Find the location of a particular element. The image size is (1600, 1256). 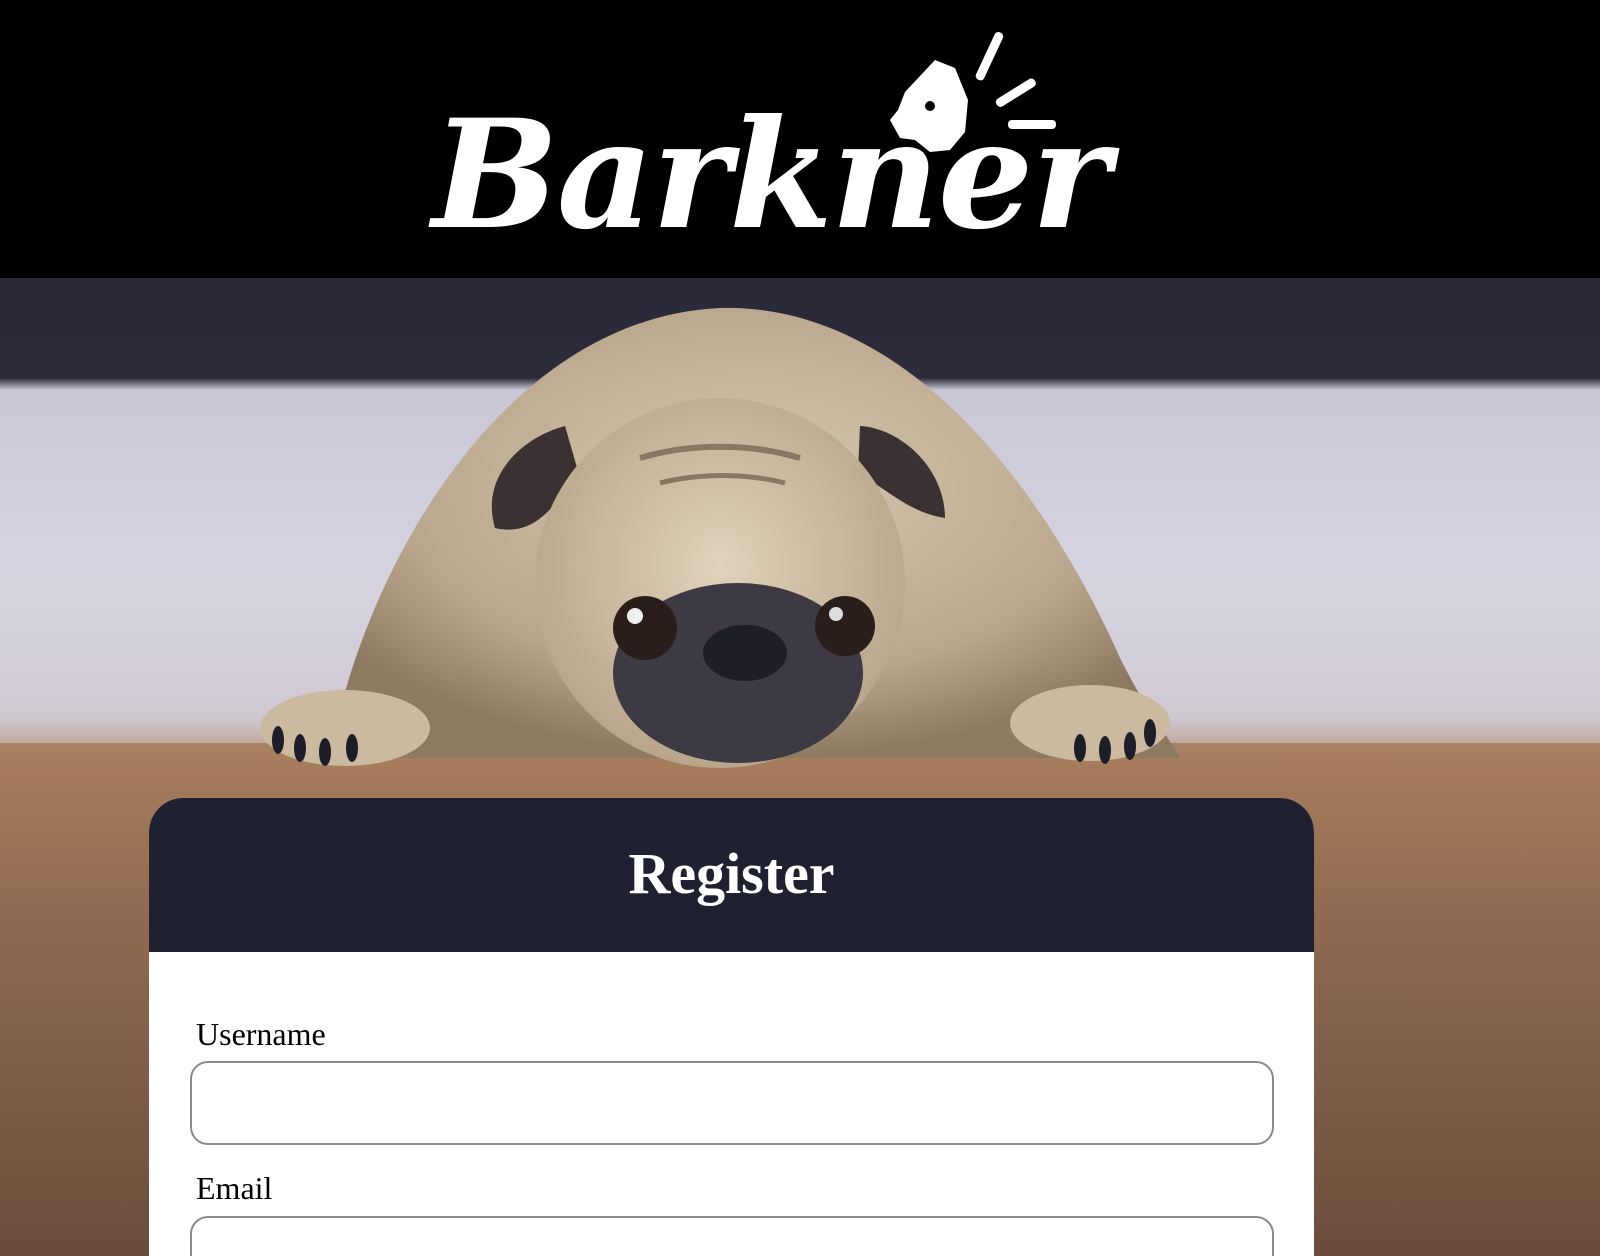

register-card-header: Register is located at coordinates (731, 875).